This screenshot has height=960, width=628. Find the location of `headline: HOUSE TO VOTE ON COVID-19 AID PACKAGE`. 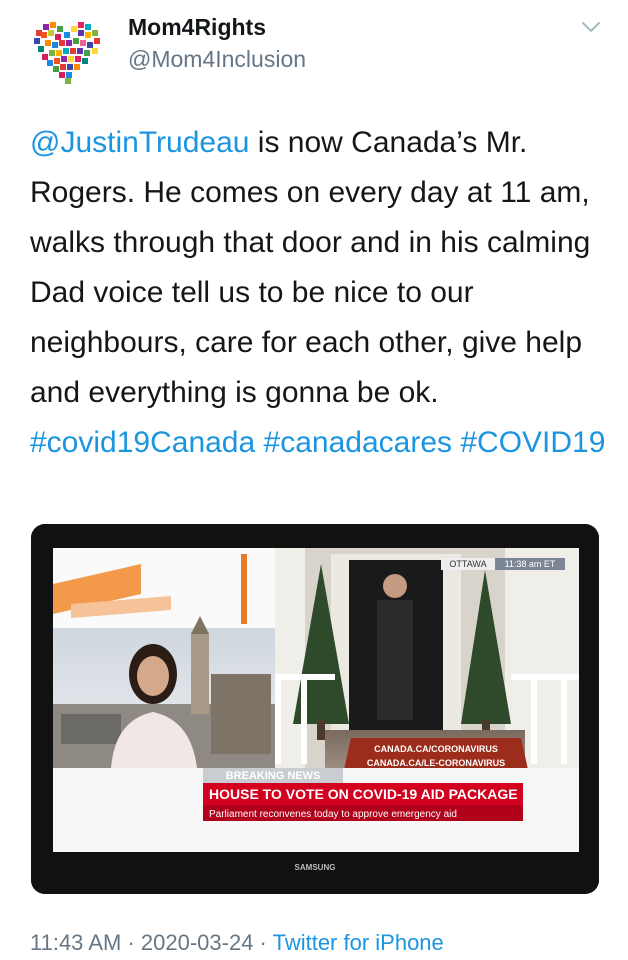

headline: HOUSE TO VOTE ON COVID-19 AID PACKAGE is located at coordinates (363, 794).